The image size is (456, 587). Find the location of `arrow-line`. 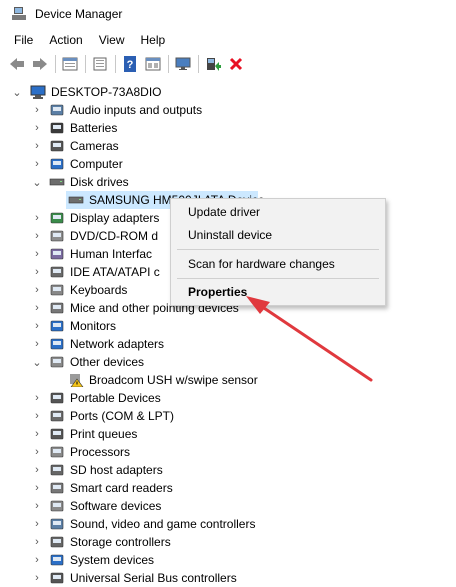

arrow-line is located at coordinates (314, 342).